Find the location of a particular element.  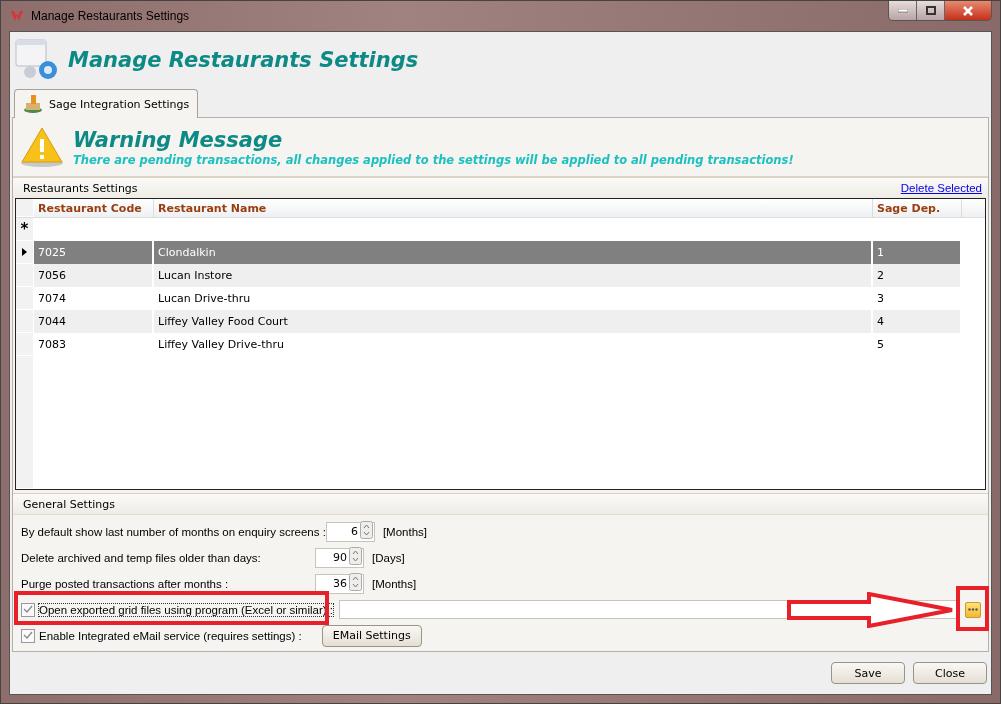

dialog-button: Close is located at coordinates (950, 673).